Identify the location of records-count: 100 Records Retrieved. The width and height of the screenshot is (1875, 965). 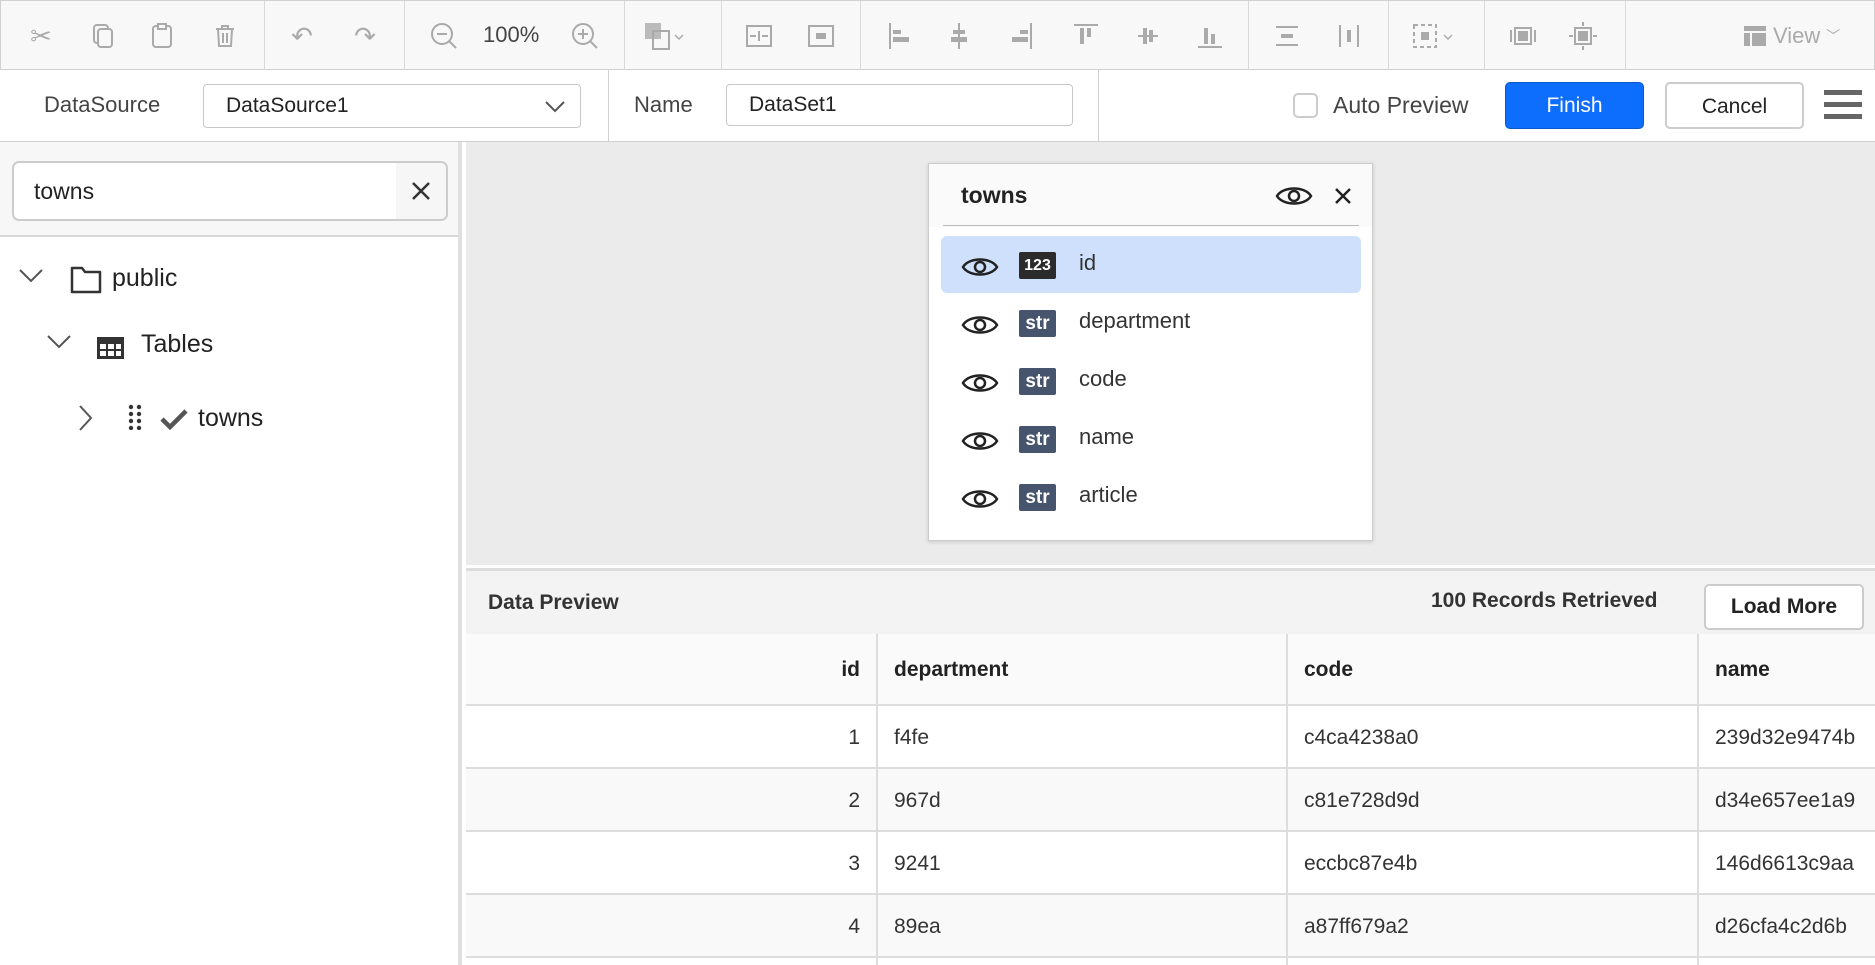
(1544, 600).